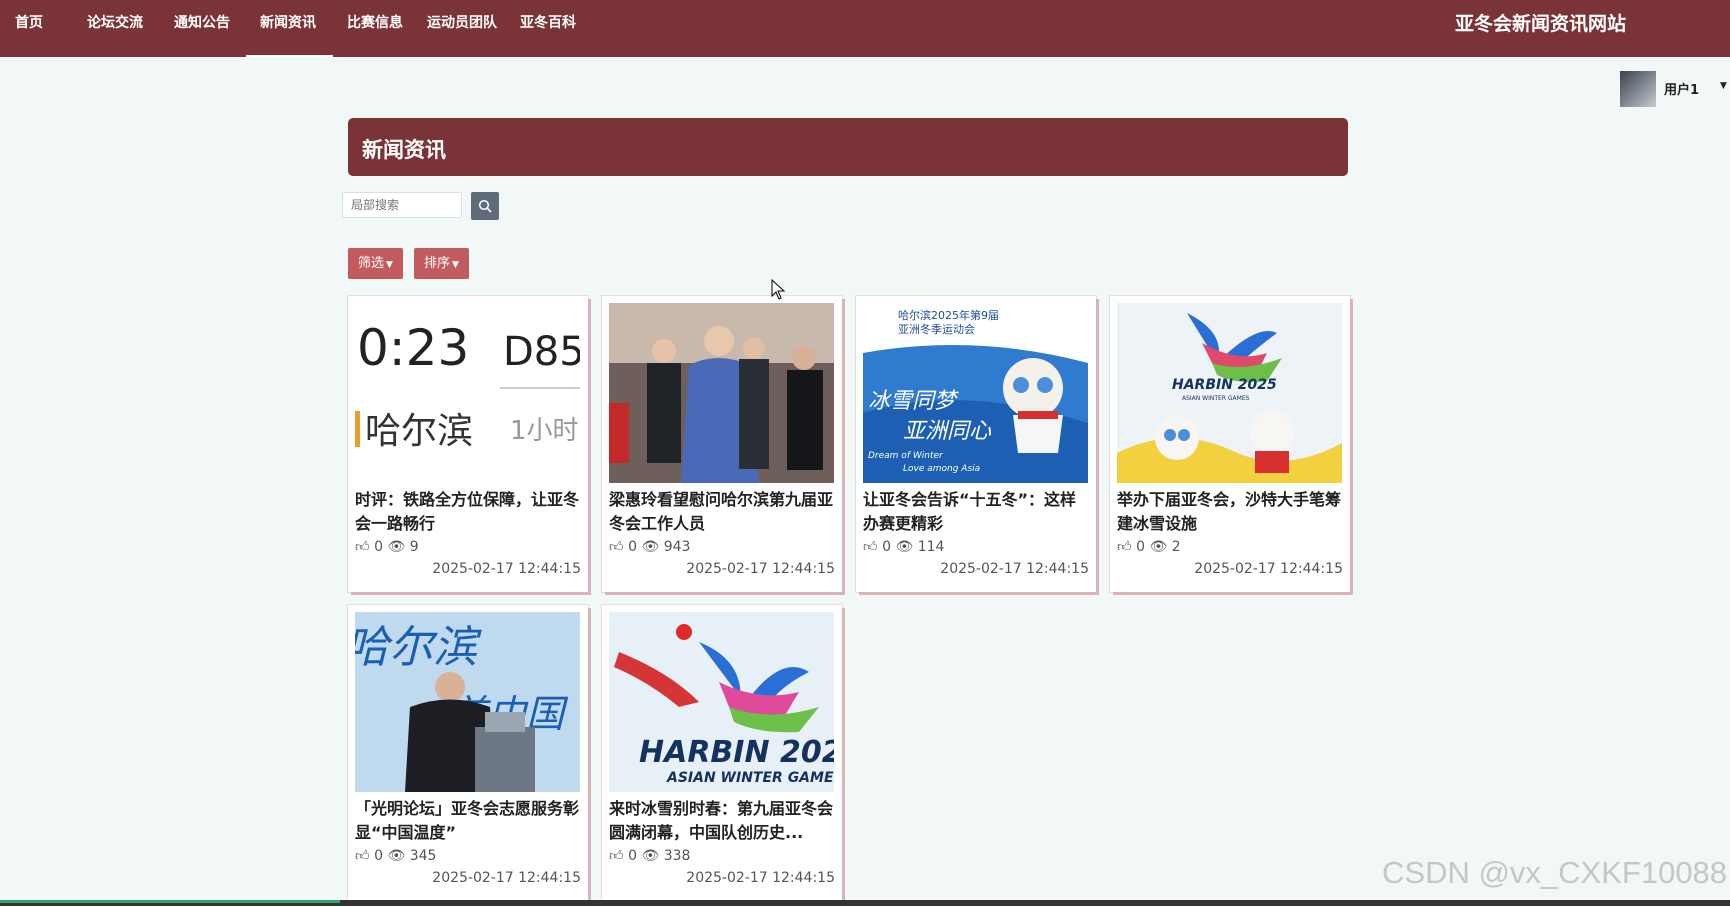 This screenshot has width=1730, height=906. Describe the element at coordinates (1682, 90) in the screenshot. I see `user-name: 用户1` at that location.